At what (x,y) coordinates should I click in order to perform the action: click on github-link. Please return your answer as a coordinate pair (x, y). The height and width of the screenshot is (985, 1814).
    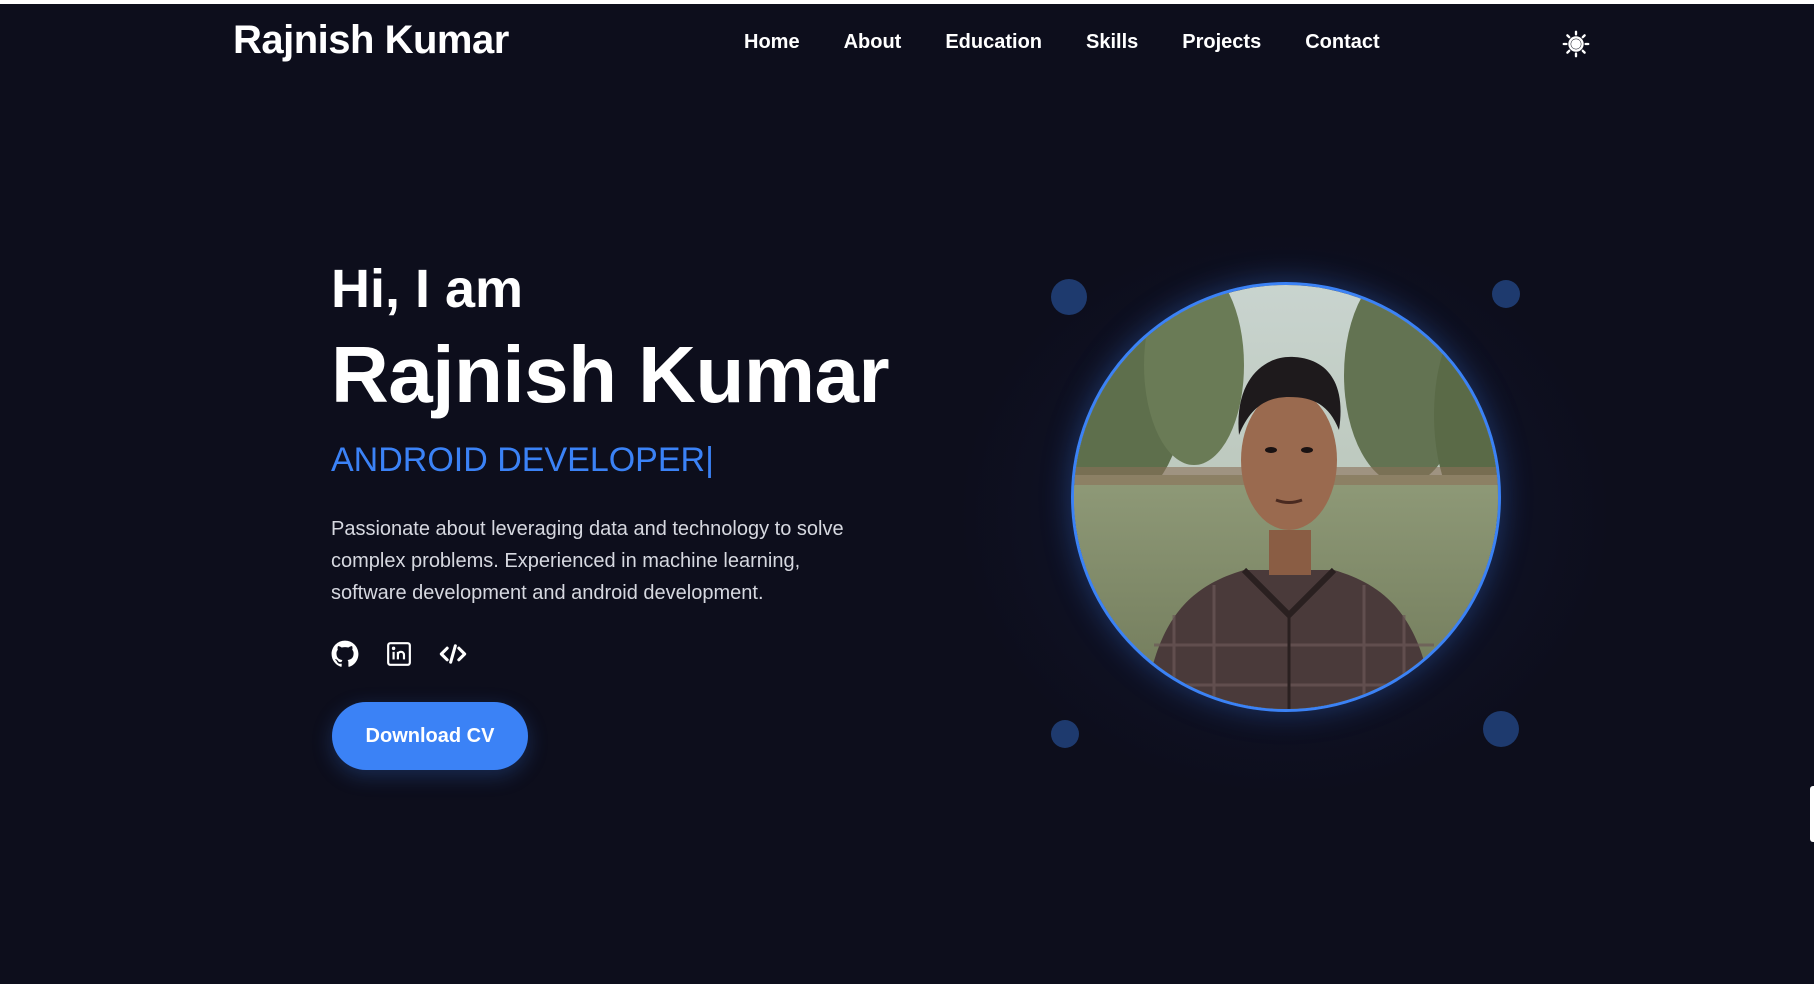
    Looking at the image, I should click on (345, 654).